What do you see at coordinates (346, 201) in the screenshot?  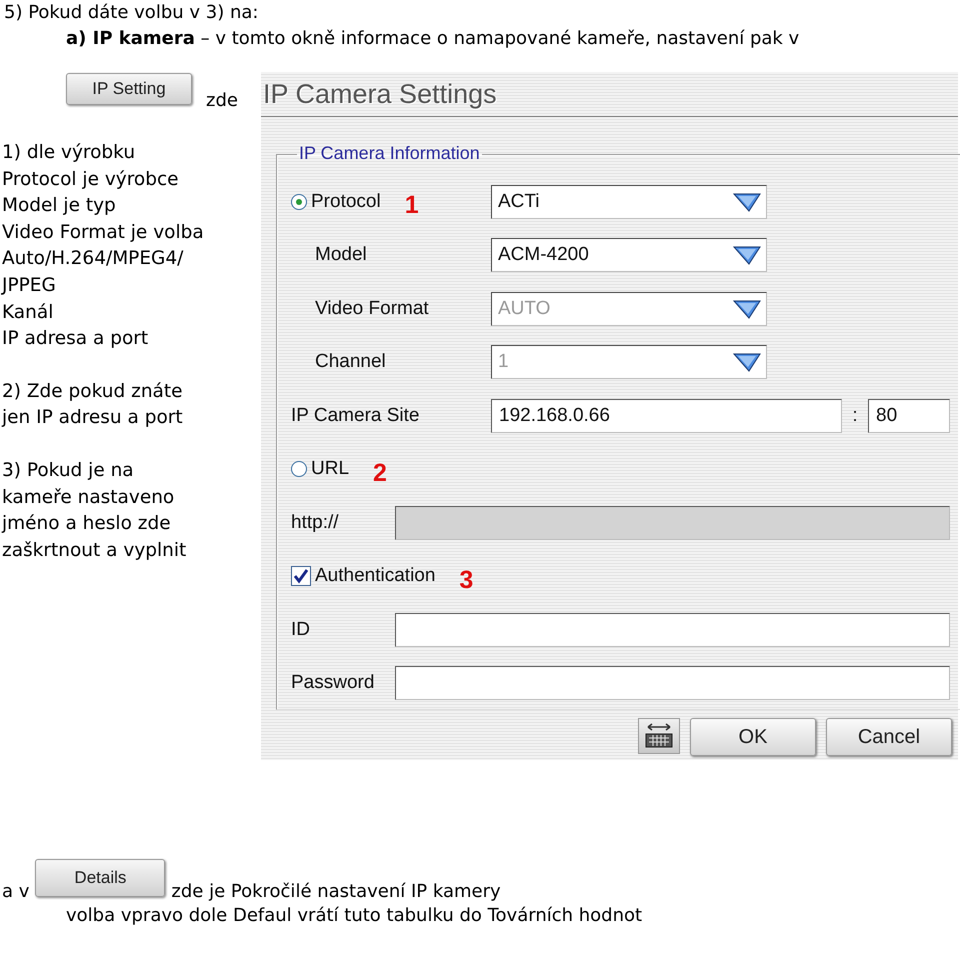 I see `radio-label: Protocol` at bounding box center [346, 201].